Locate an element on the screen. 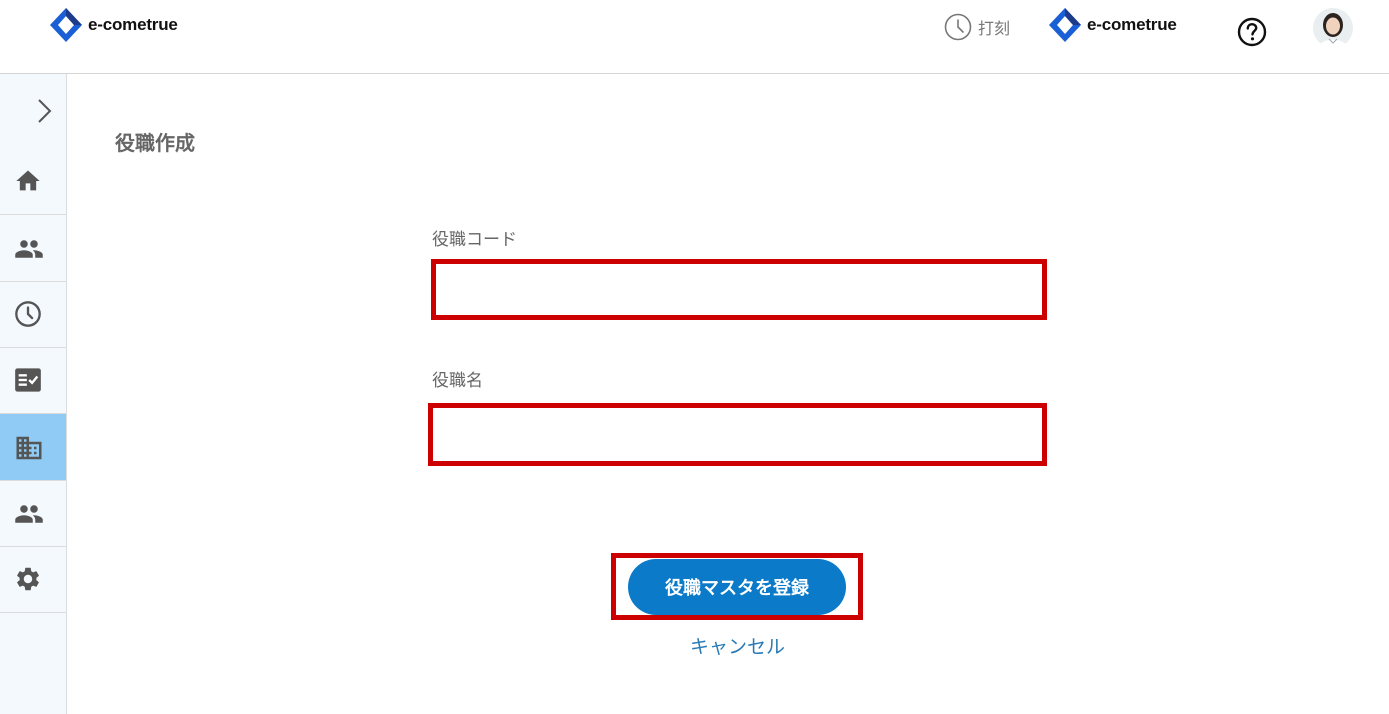 The image size is (1389, 714). task-checklist-icon is located at coordinates (28, 380).